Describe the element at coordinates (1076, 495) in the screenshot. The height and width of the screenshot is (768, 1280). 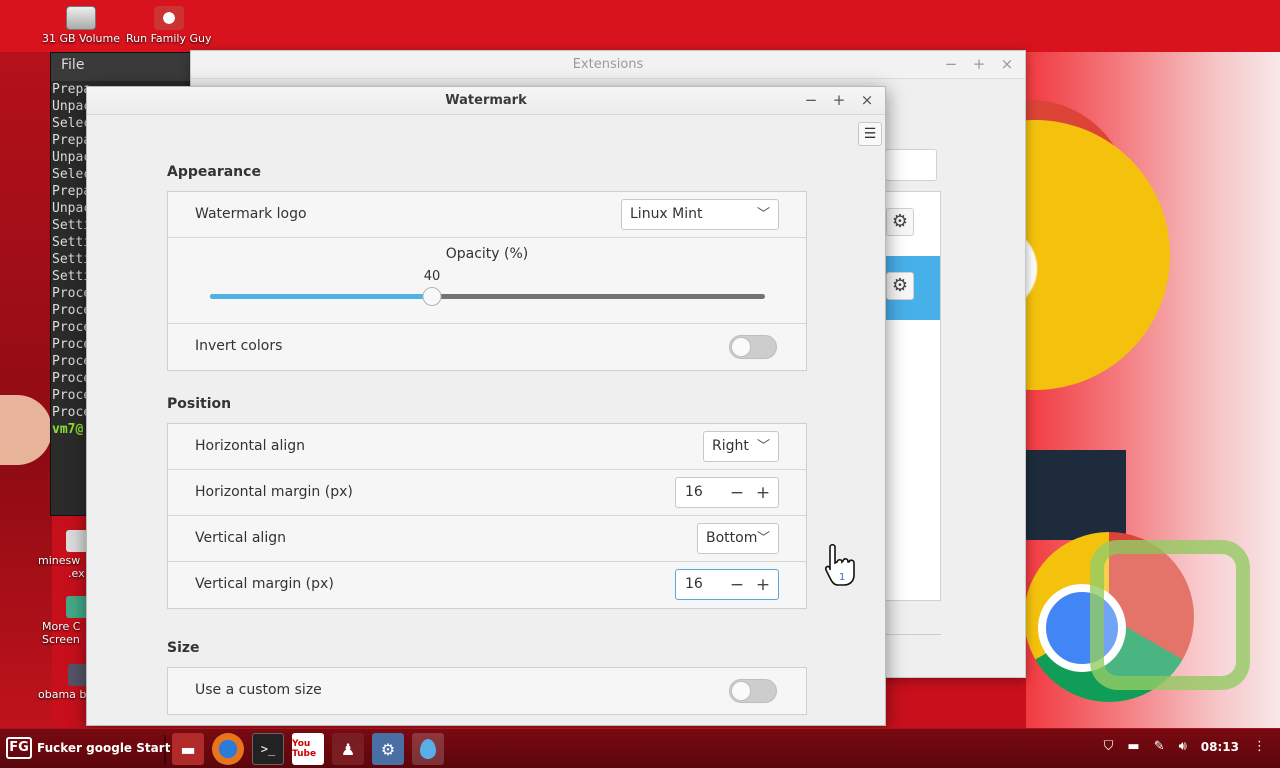
I see `wallpaper-figure` at that location.